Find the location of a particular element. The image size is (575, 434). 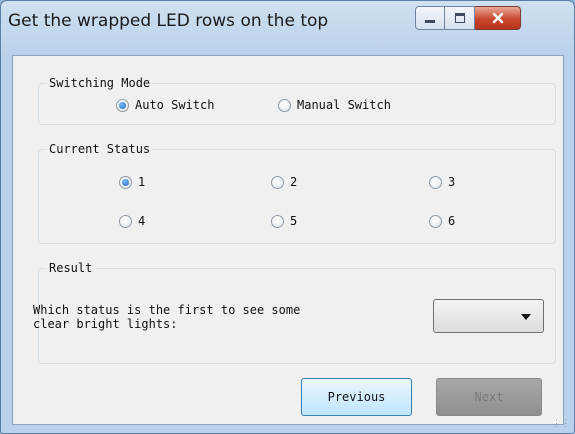

radio-manual-switch: Manual Switch is located at coordinates (334, 105).